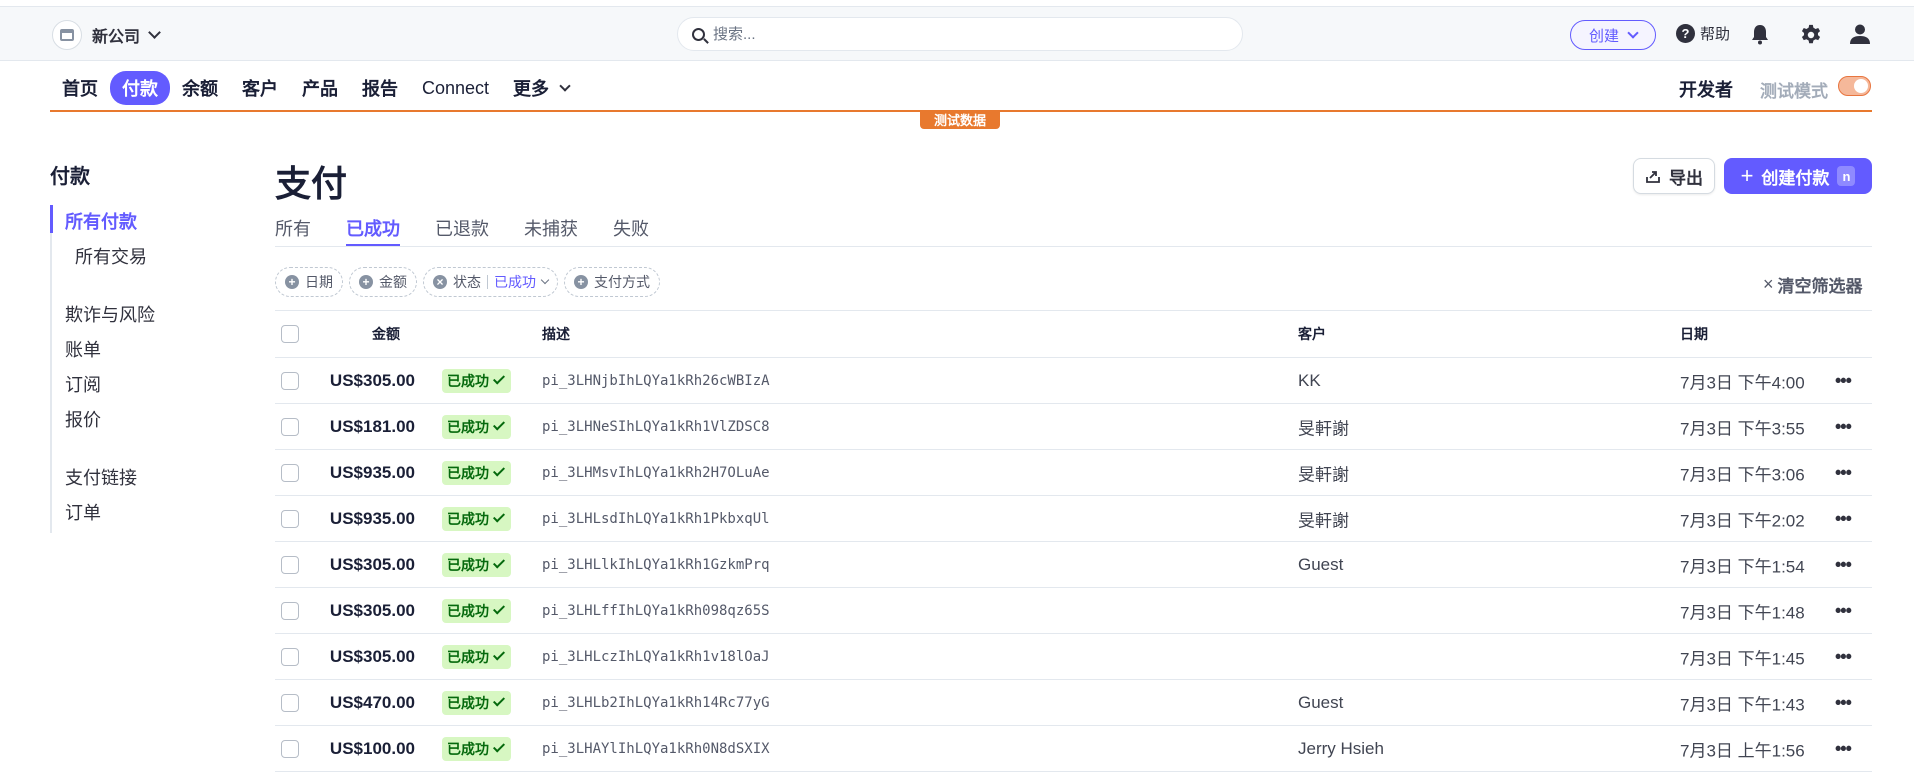 This screenshot has height=775, width=1914. What do you see at coordinates (1768, 284) in the screenshot?
I see `close-icon: ×` at bounding box center [1768, 284].